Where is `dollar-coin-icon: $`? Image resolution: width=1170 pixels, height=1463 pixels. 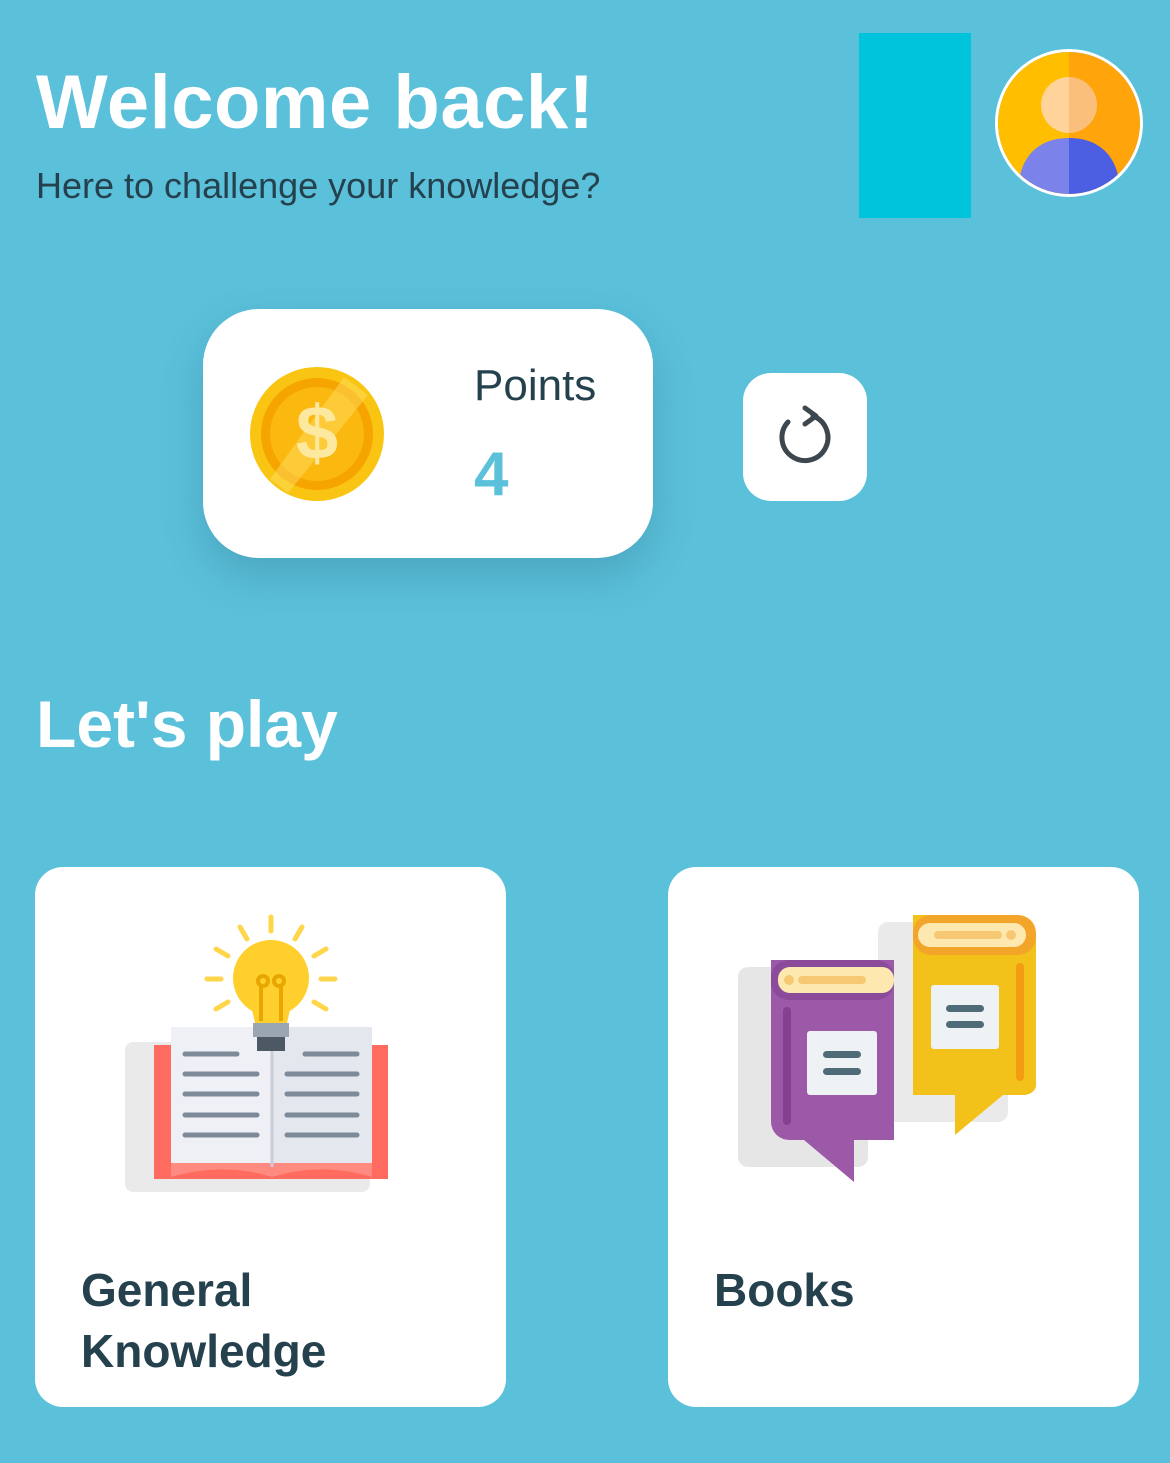
dollar-coin-icon: $ is located at coordinates (317, 434).